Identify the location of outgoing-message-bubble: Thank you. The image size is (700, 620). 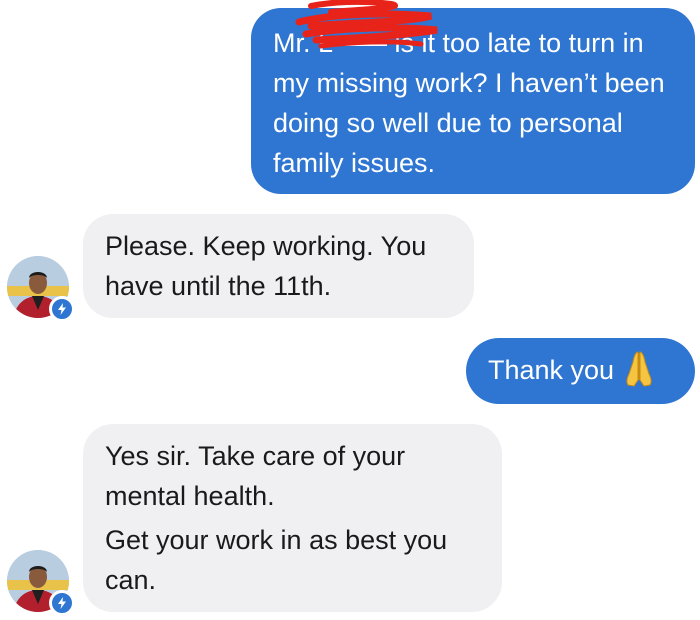
(580, 371).